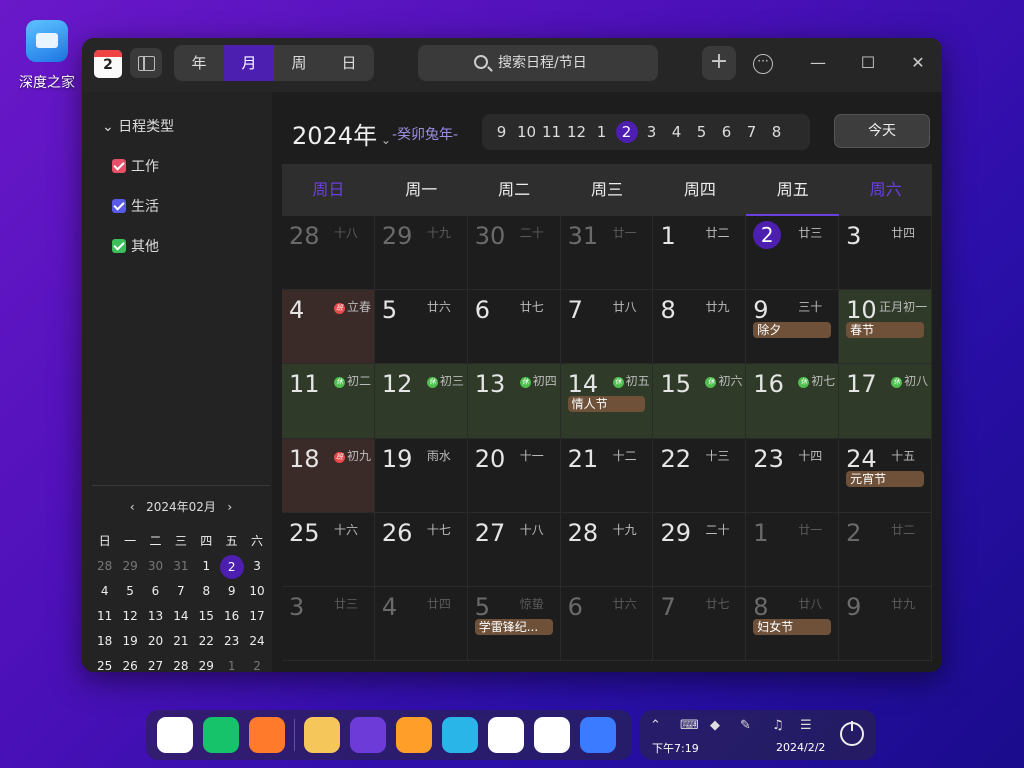 The image size is (1024, 768). I want to click on day-cell: 25 十六, so click(328, 549).